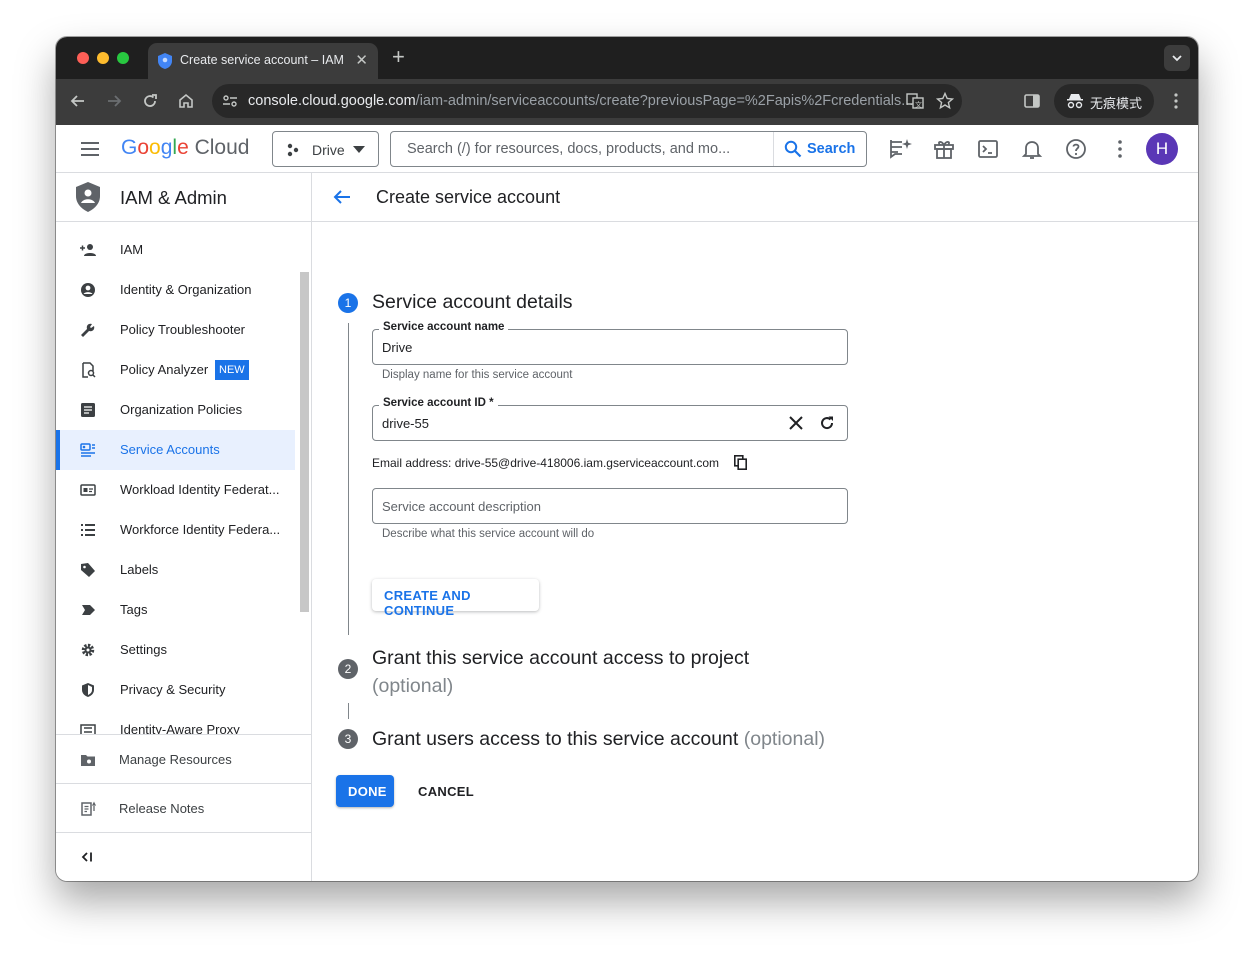 The width and height of the screenshot is (1254, 955). What do you see at coordinates (398, 57) in the screenshot?
I see `new-tab-icon: +` at bounding box center [398, 57].